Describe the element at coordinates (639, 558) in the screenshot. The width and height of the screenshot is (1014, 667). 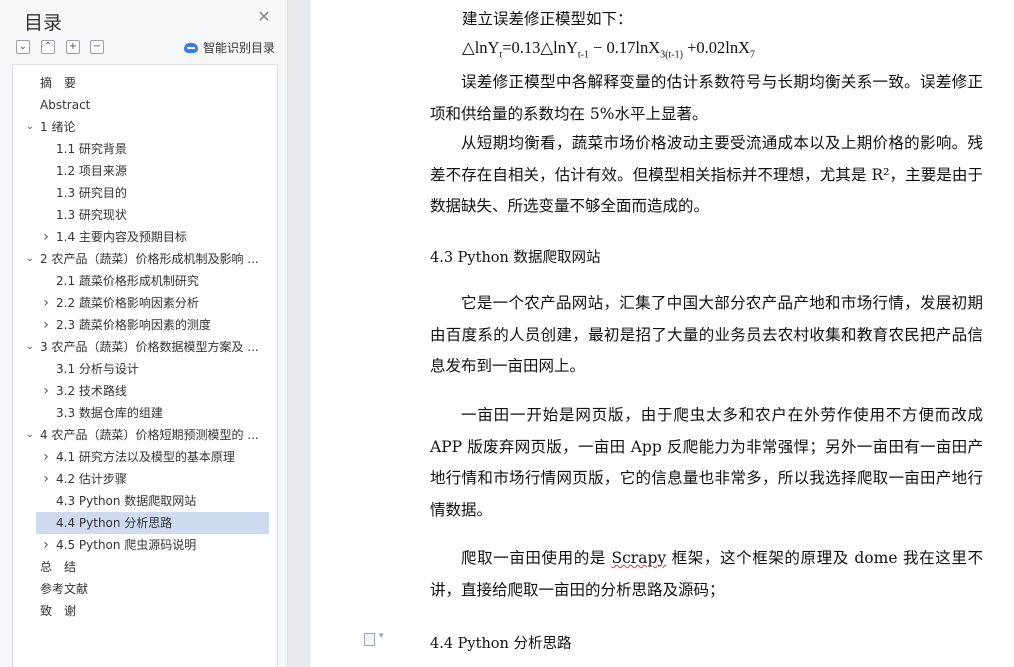
I see `spellcheck-word: Scrapy` at that location.